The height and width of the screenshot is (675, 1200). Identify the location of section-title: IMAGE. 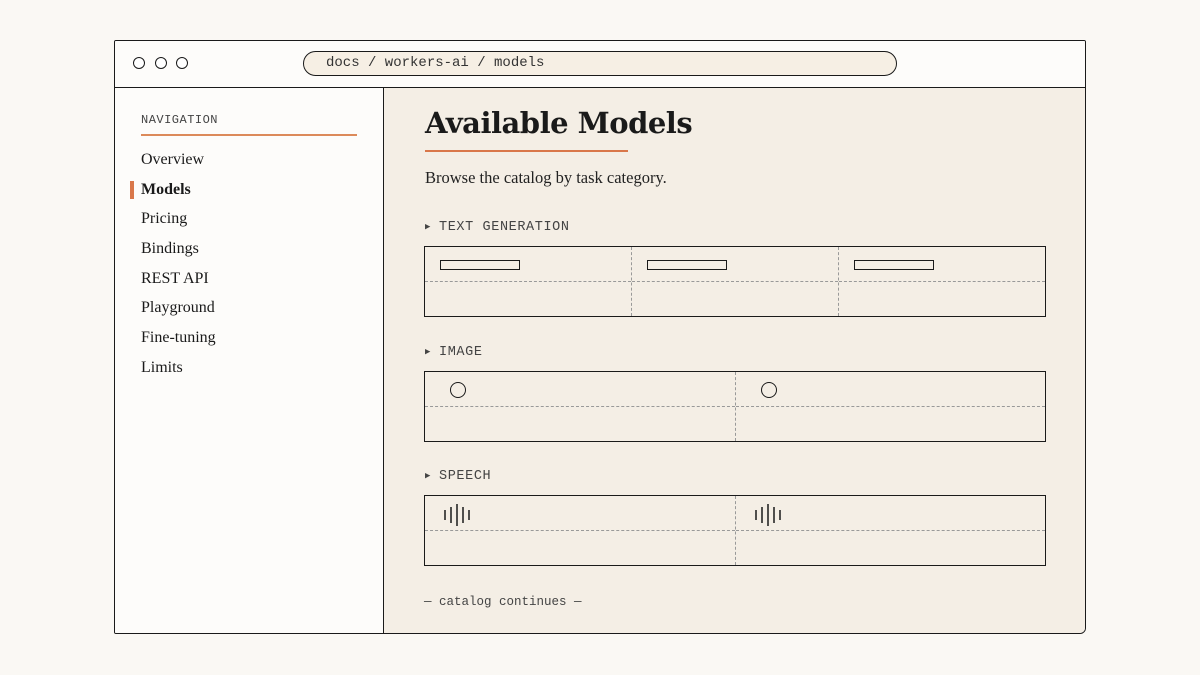
(461, 352).